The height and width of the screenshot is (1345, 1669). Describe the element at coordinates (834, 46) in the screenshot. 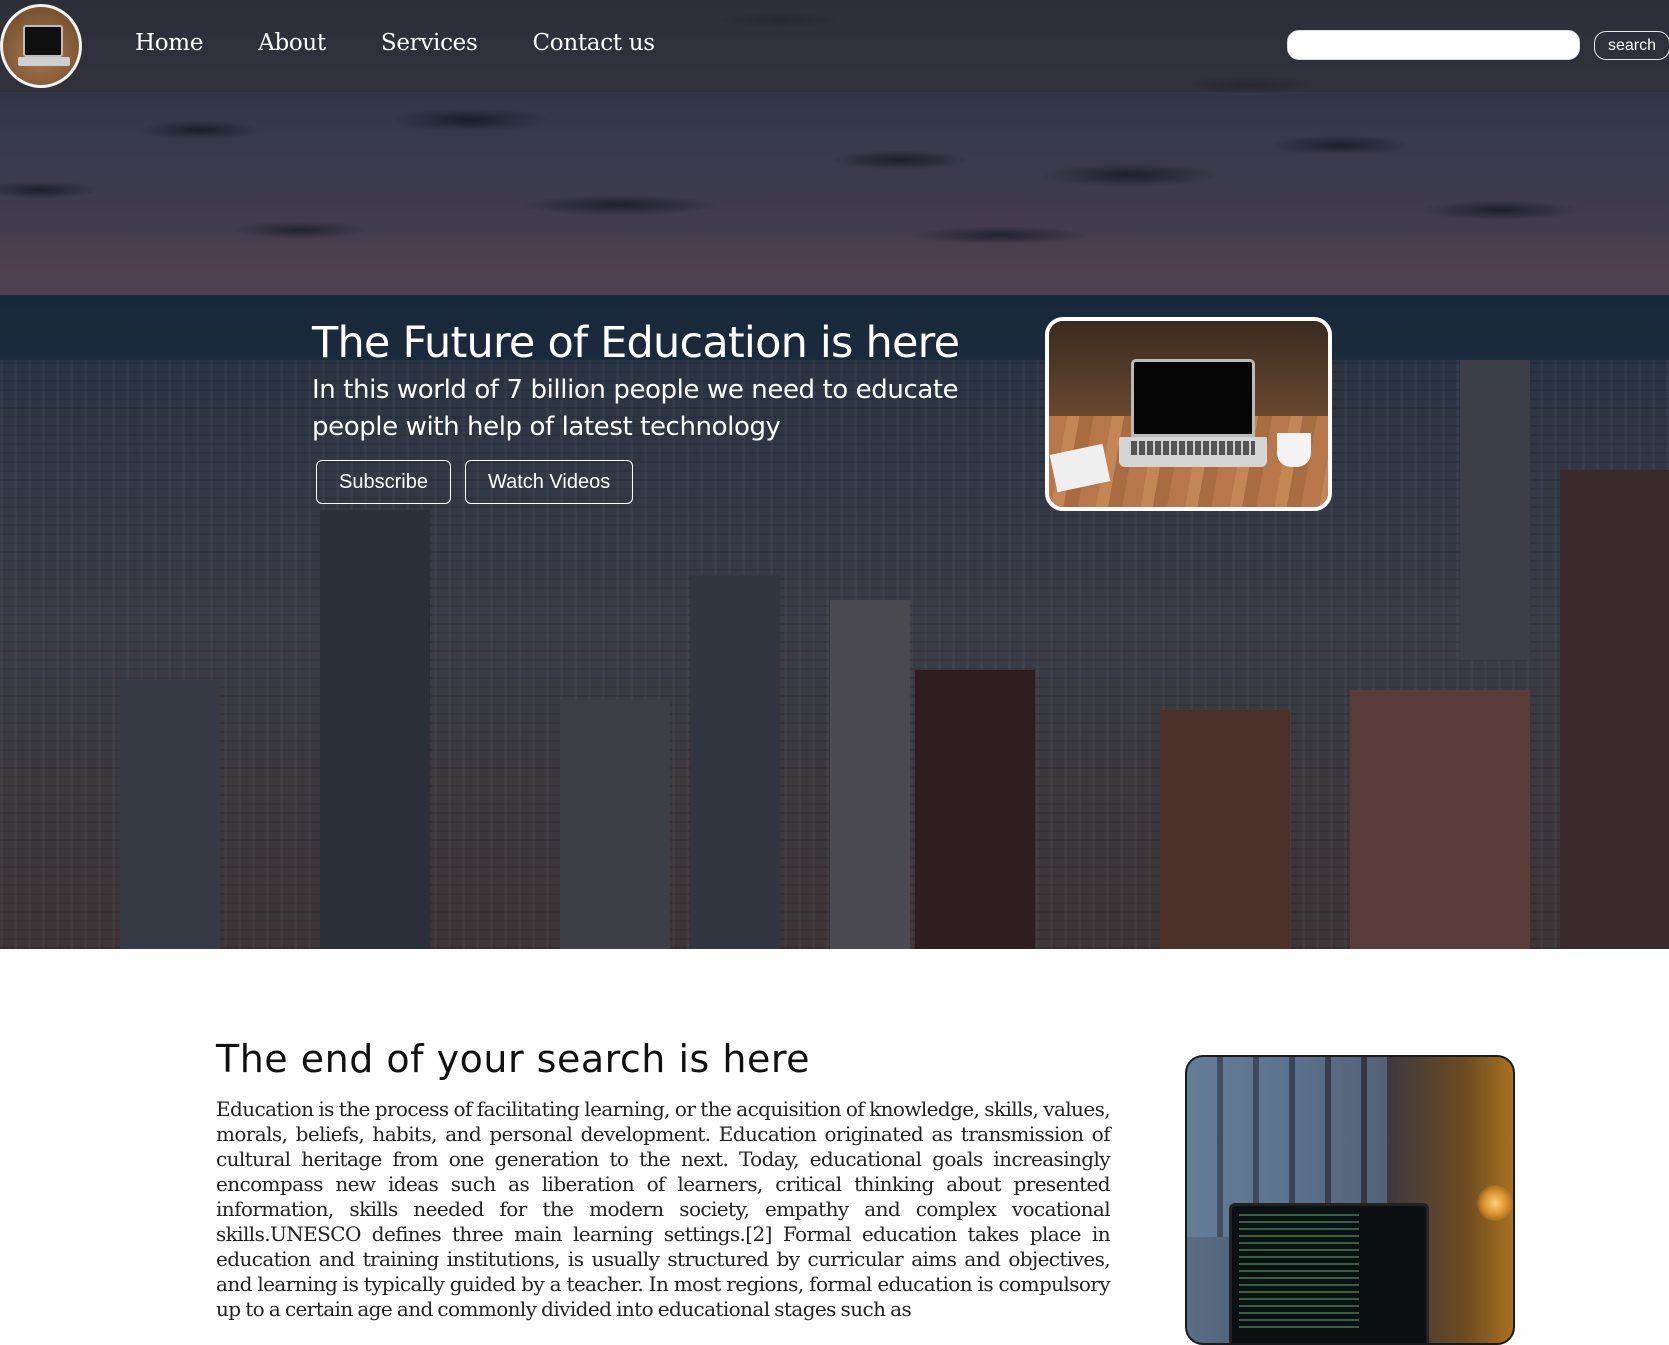

I see `top-navigation: Home About Services Contact us search` at that location.